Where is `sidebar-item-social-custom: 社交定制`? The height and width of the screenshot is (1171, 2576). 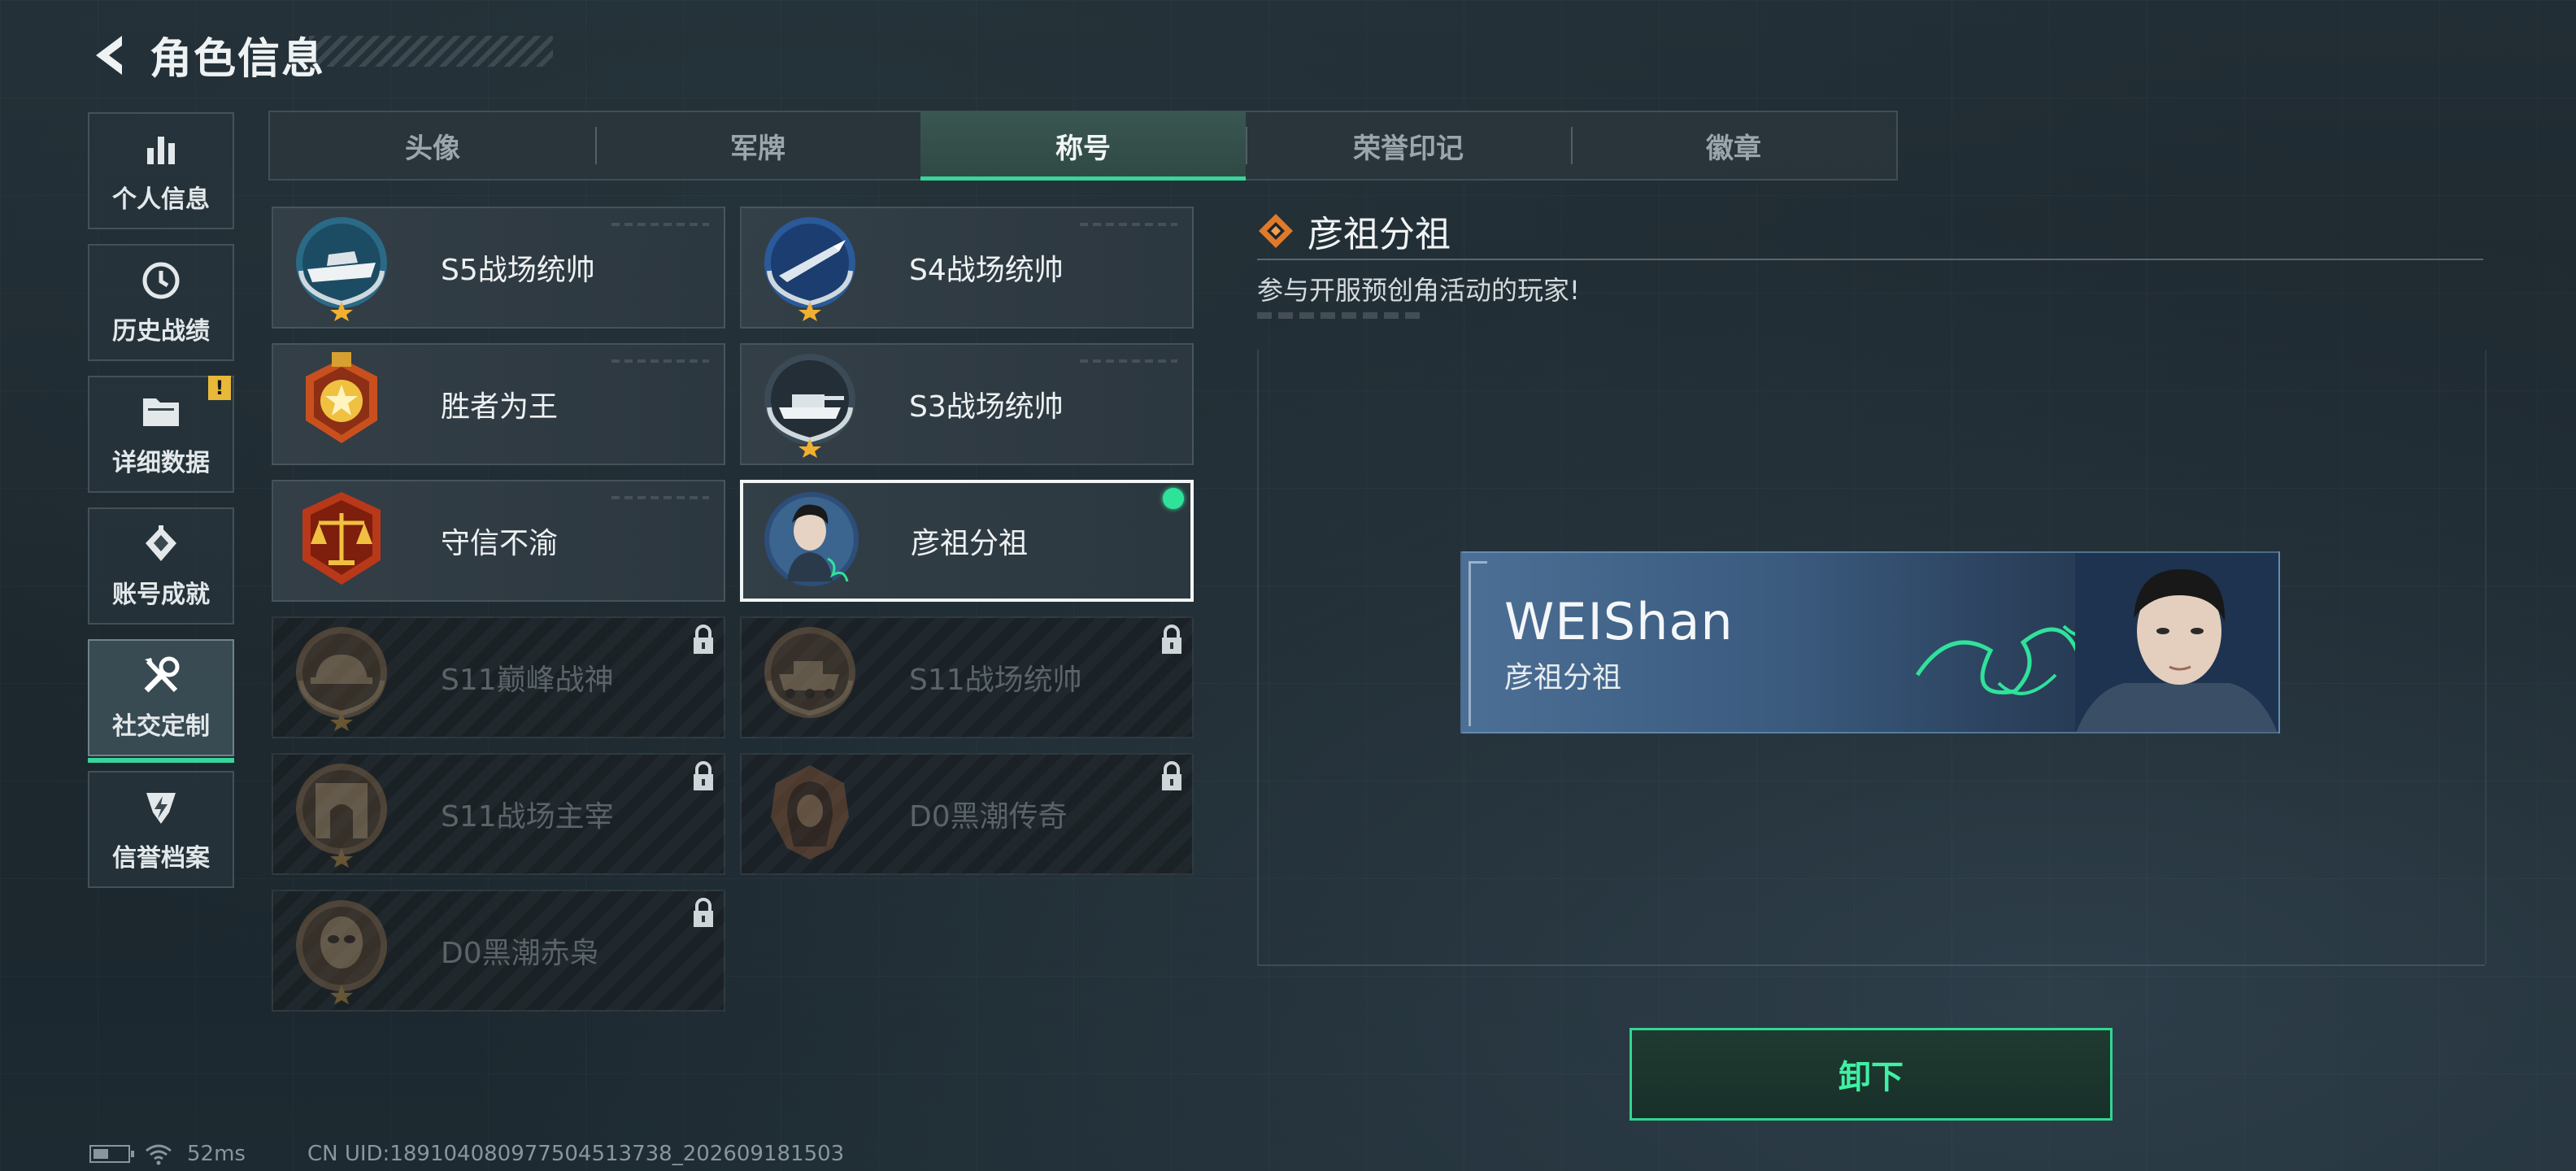 sidebar-item-social-custom: 社交定制 is located at coordinates (161, 701).